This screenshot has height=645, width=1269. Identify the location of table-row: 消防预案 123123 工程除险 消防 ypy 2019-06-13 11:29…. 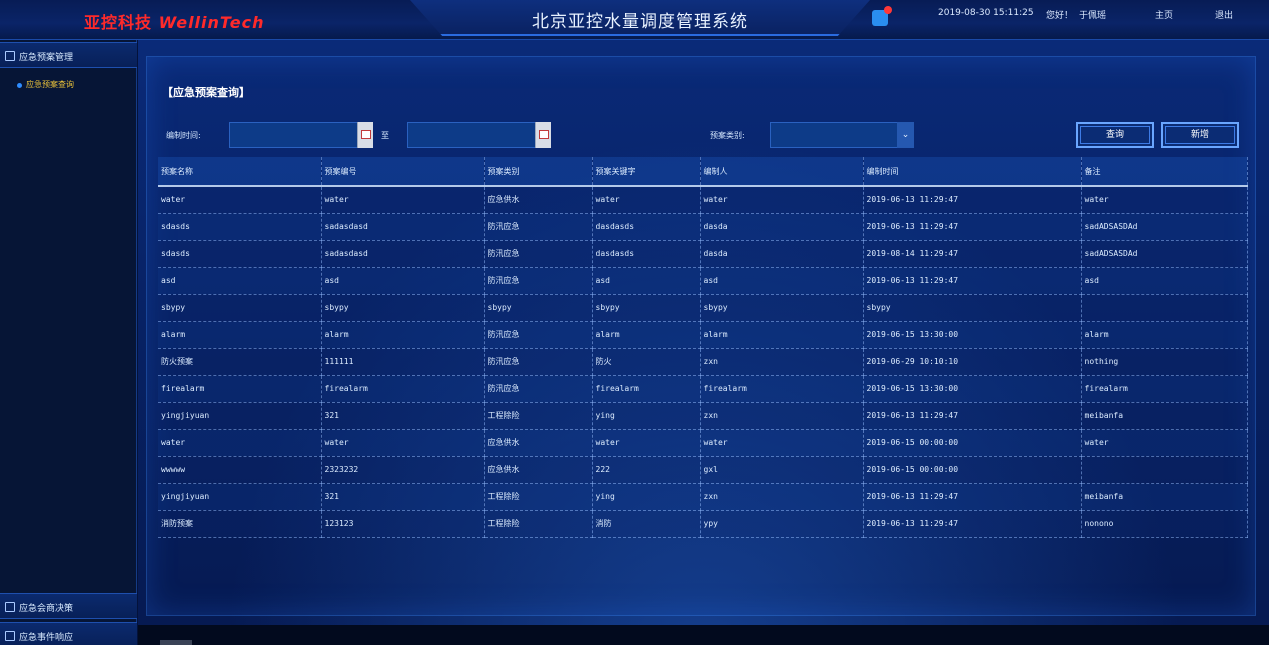
(703, 524).